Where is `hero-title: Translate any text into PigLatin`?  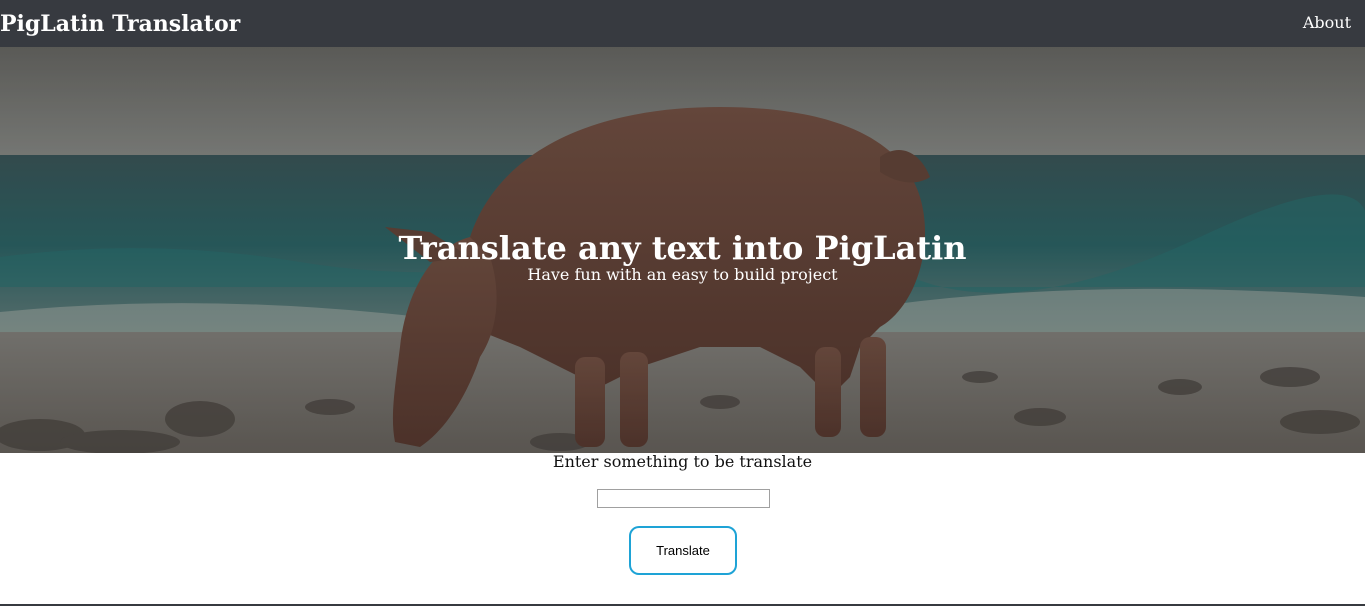
hero-title: Translate any text into PigLatin is located at coordinates (682, 248).